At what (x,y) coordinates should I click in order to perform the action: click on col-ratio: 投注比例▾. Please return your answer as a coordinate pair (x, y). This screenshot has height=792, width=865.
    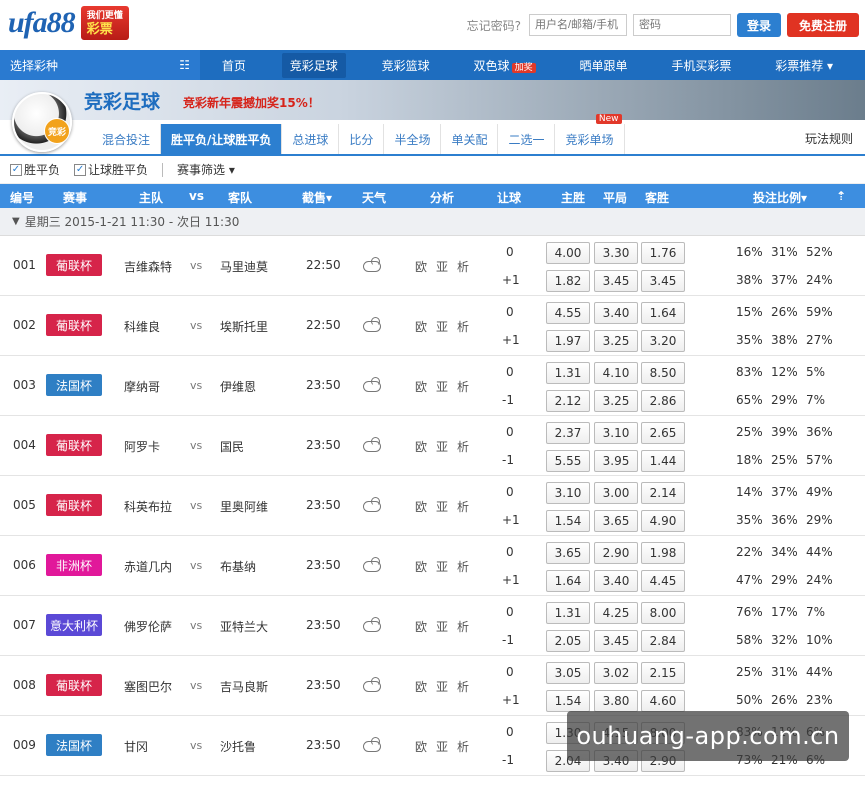
    Looking at the image, I should click on (780, 197).